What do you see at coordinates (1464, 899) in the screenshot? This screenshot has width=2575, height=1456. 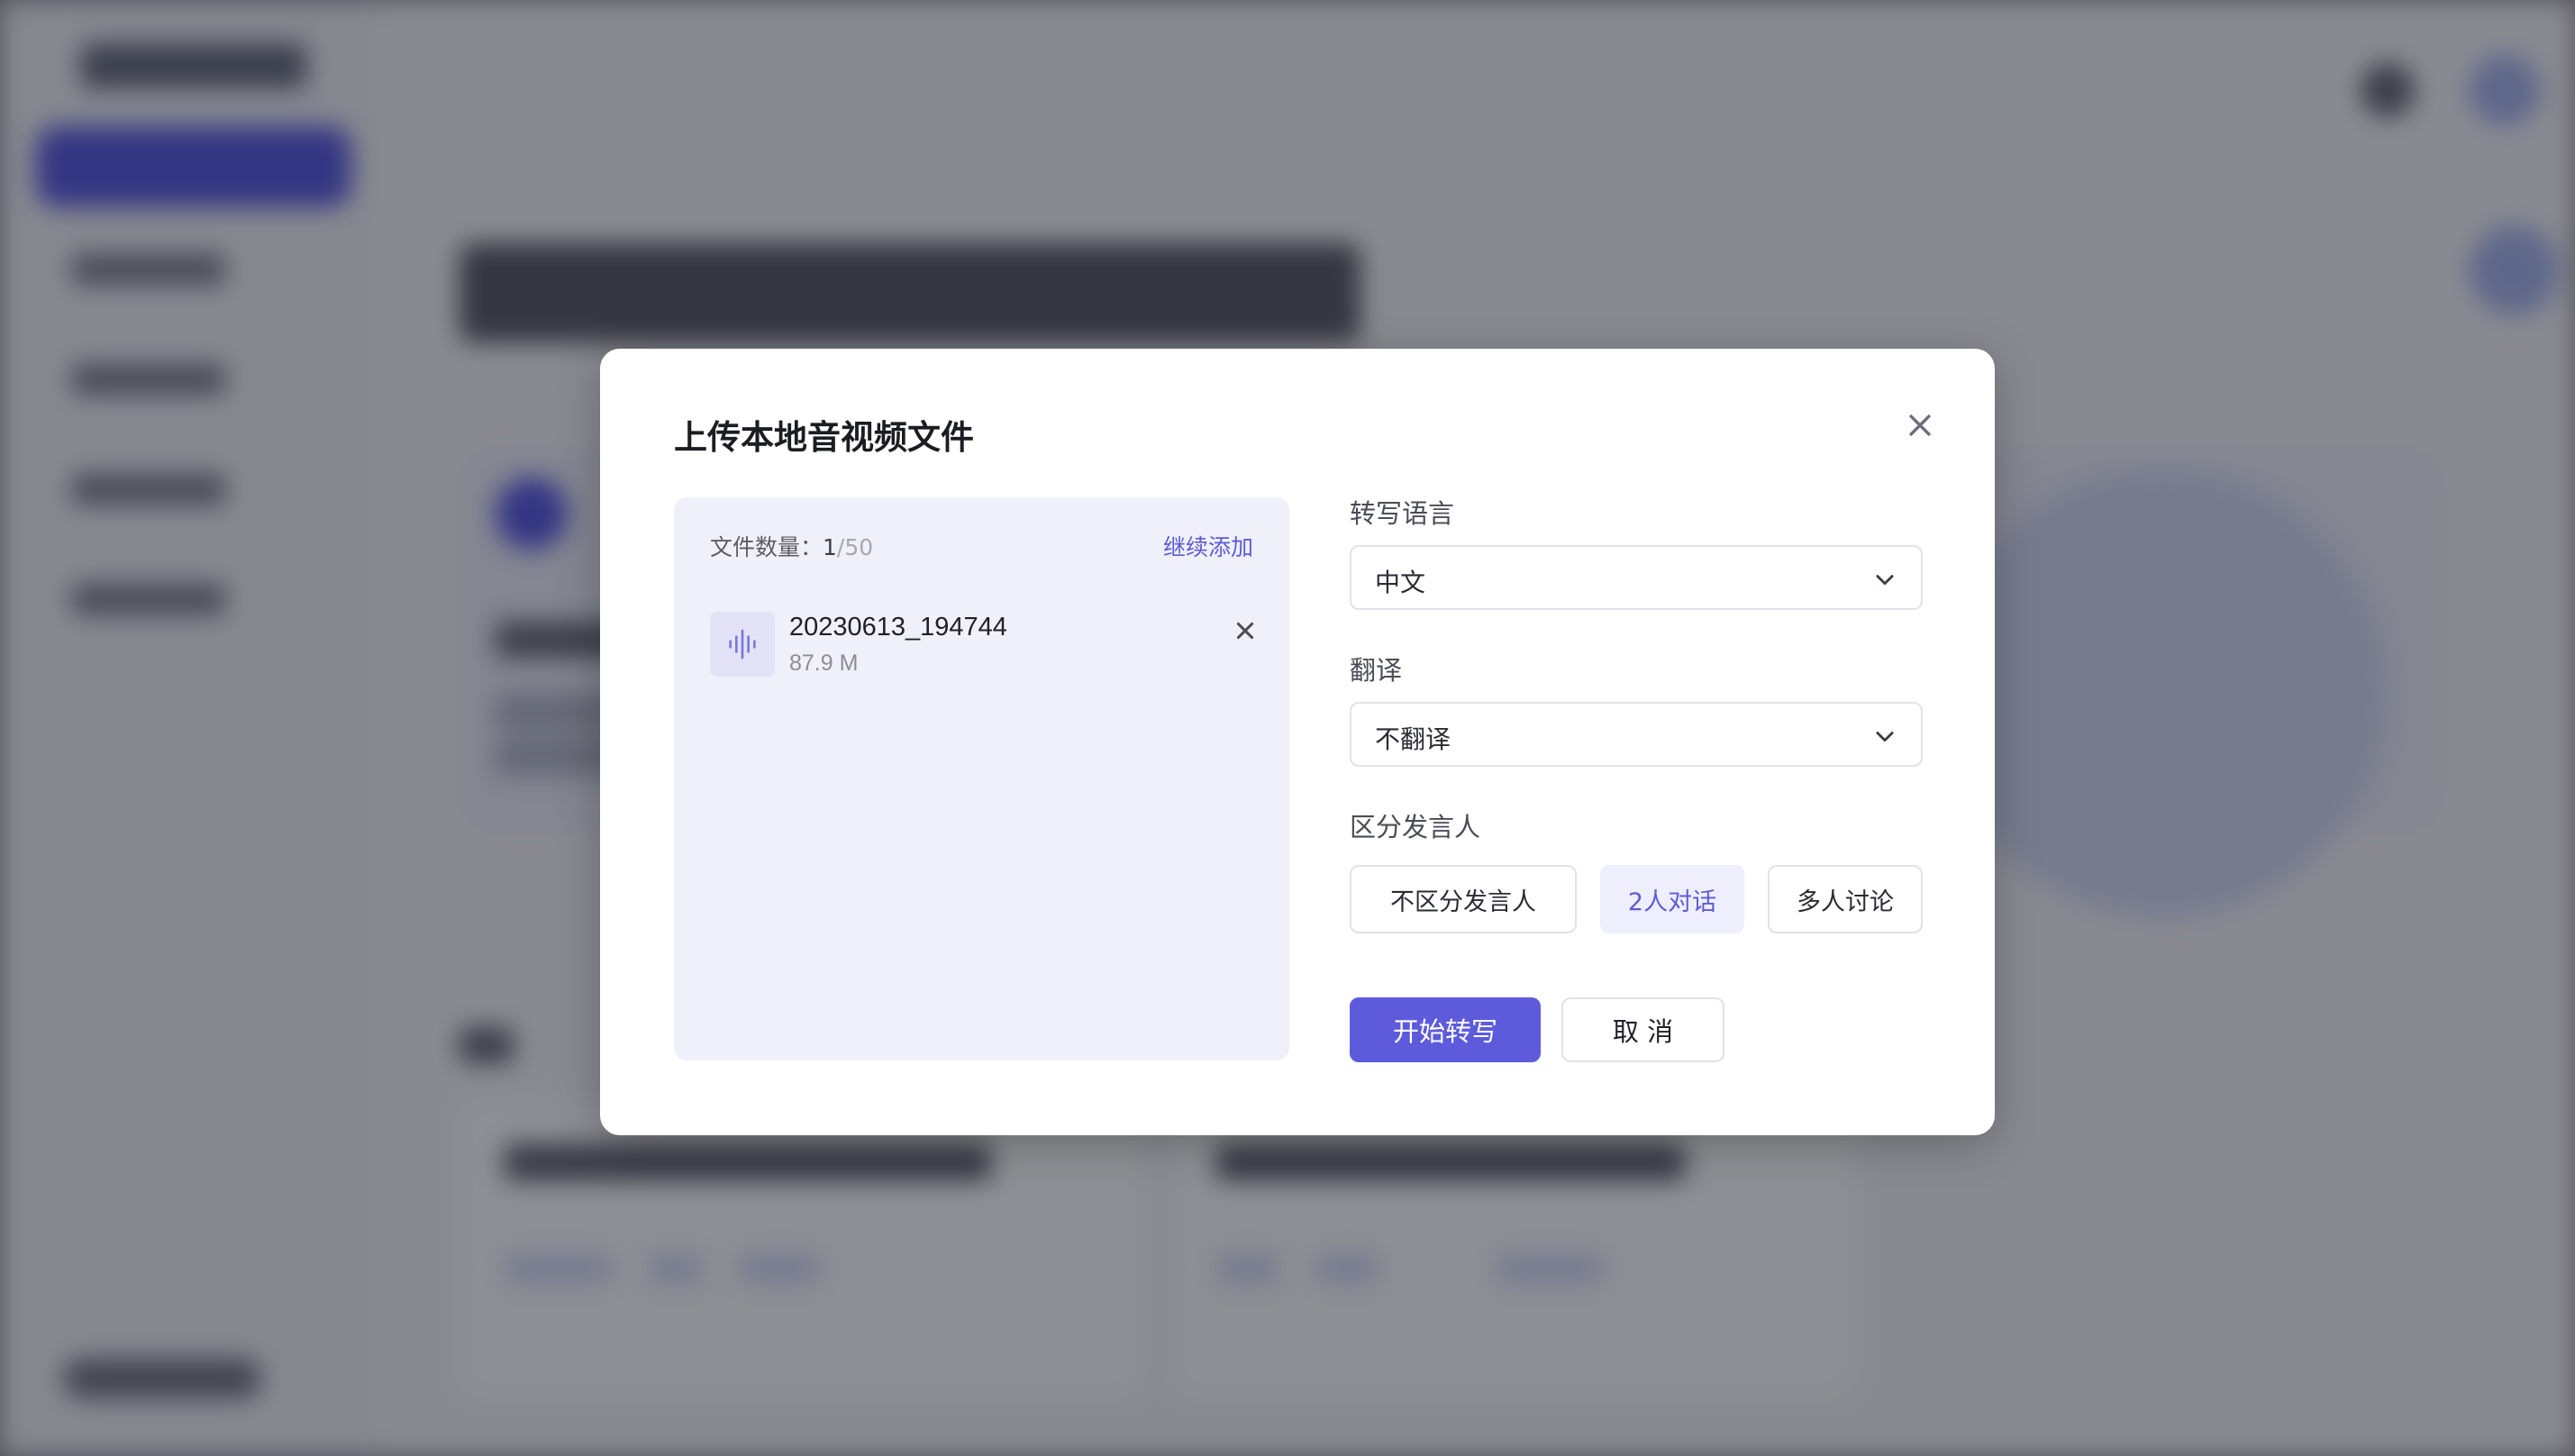 I see `speaker-option-none: 不区分发言人` at bounding box center [1464, 899].